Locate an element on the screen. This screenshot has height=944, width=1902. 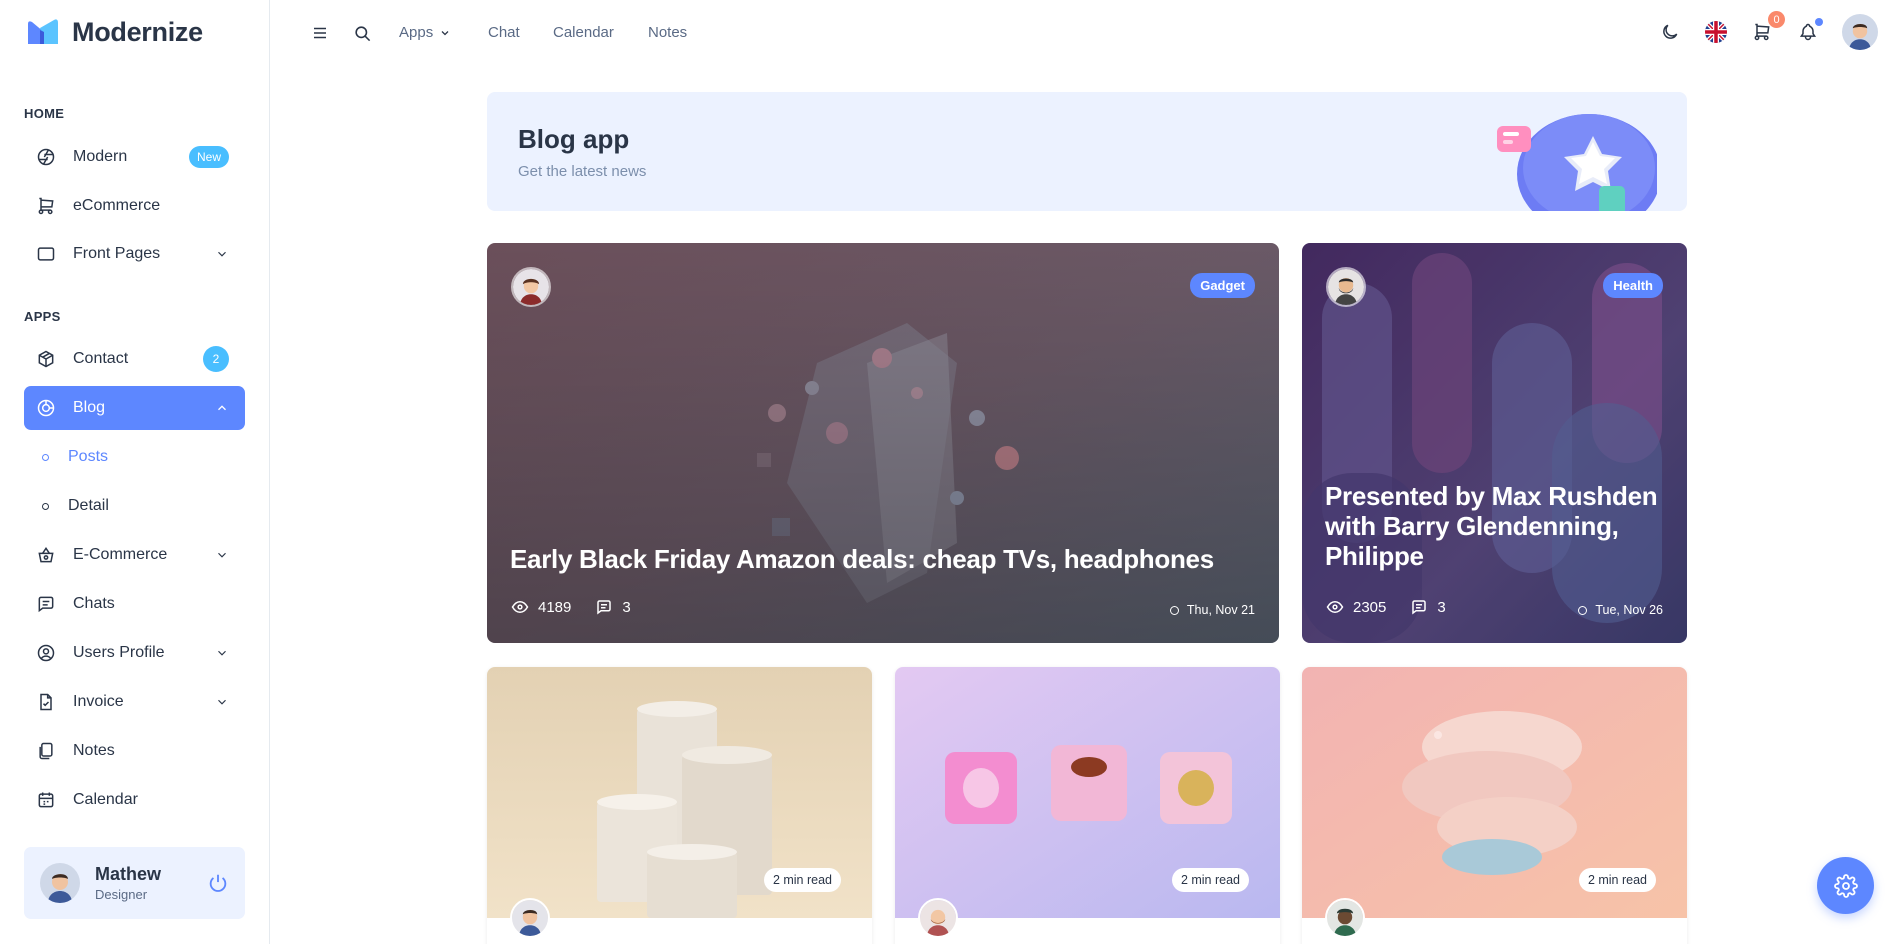
brand-name: Modernize is located at coordinates (137, 31).